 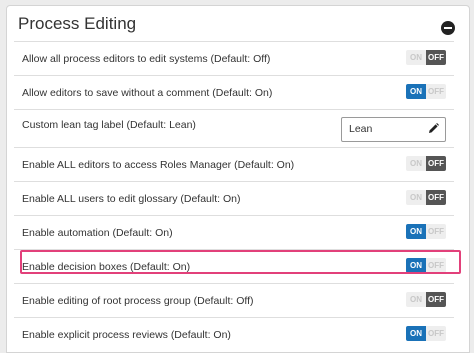 I want to click on pencil-icon, so click(x=433, y=129).